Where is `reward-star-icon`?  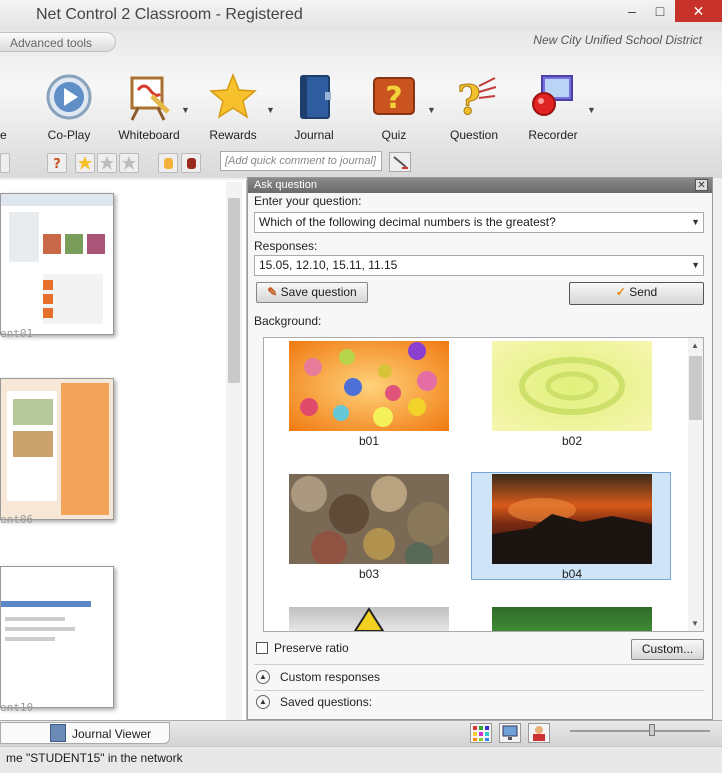
reward-star-icon is located at coordinates (85, 163).